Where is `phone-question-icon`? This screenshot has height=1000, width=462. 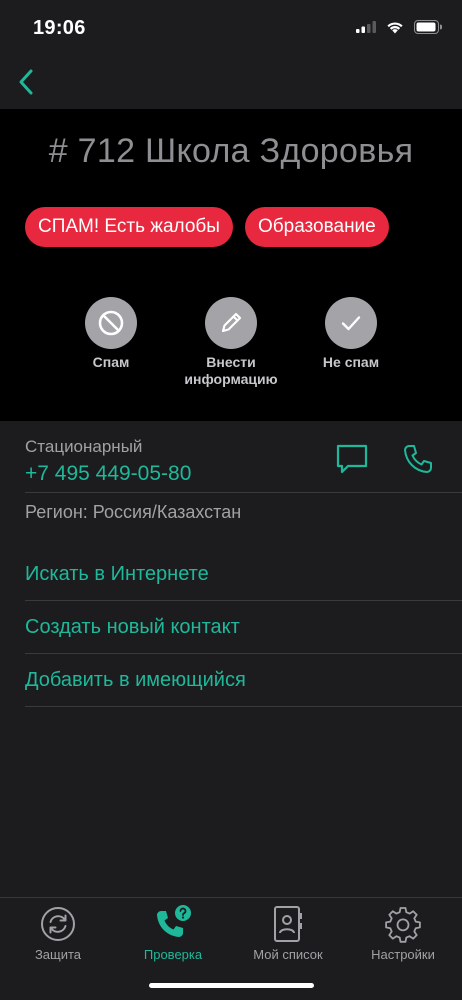
phone-question-icon is located at coordinates (174, 921).